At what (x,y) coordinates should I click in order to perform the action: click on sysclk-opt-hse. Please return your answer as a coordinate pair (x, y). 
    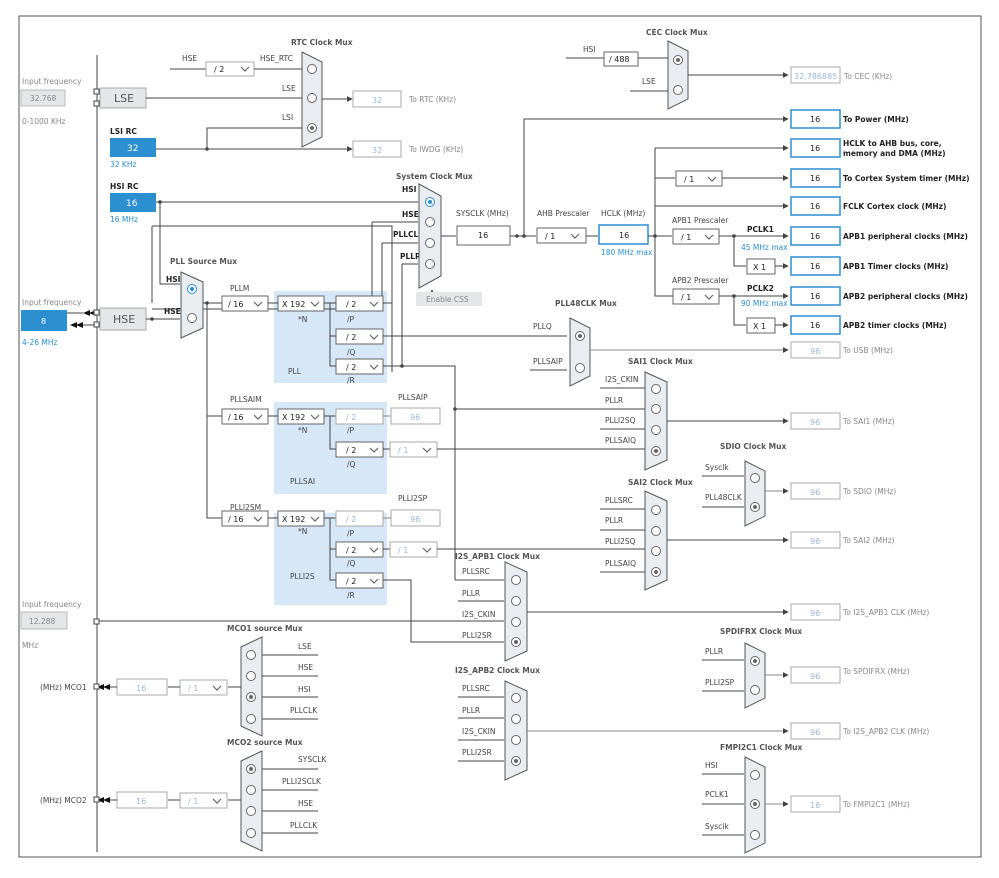
    Looking at the image, I should click on (430, 222).